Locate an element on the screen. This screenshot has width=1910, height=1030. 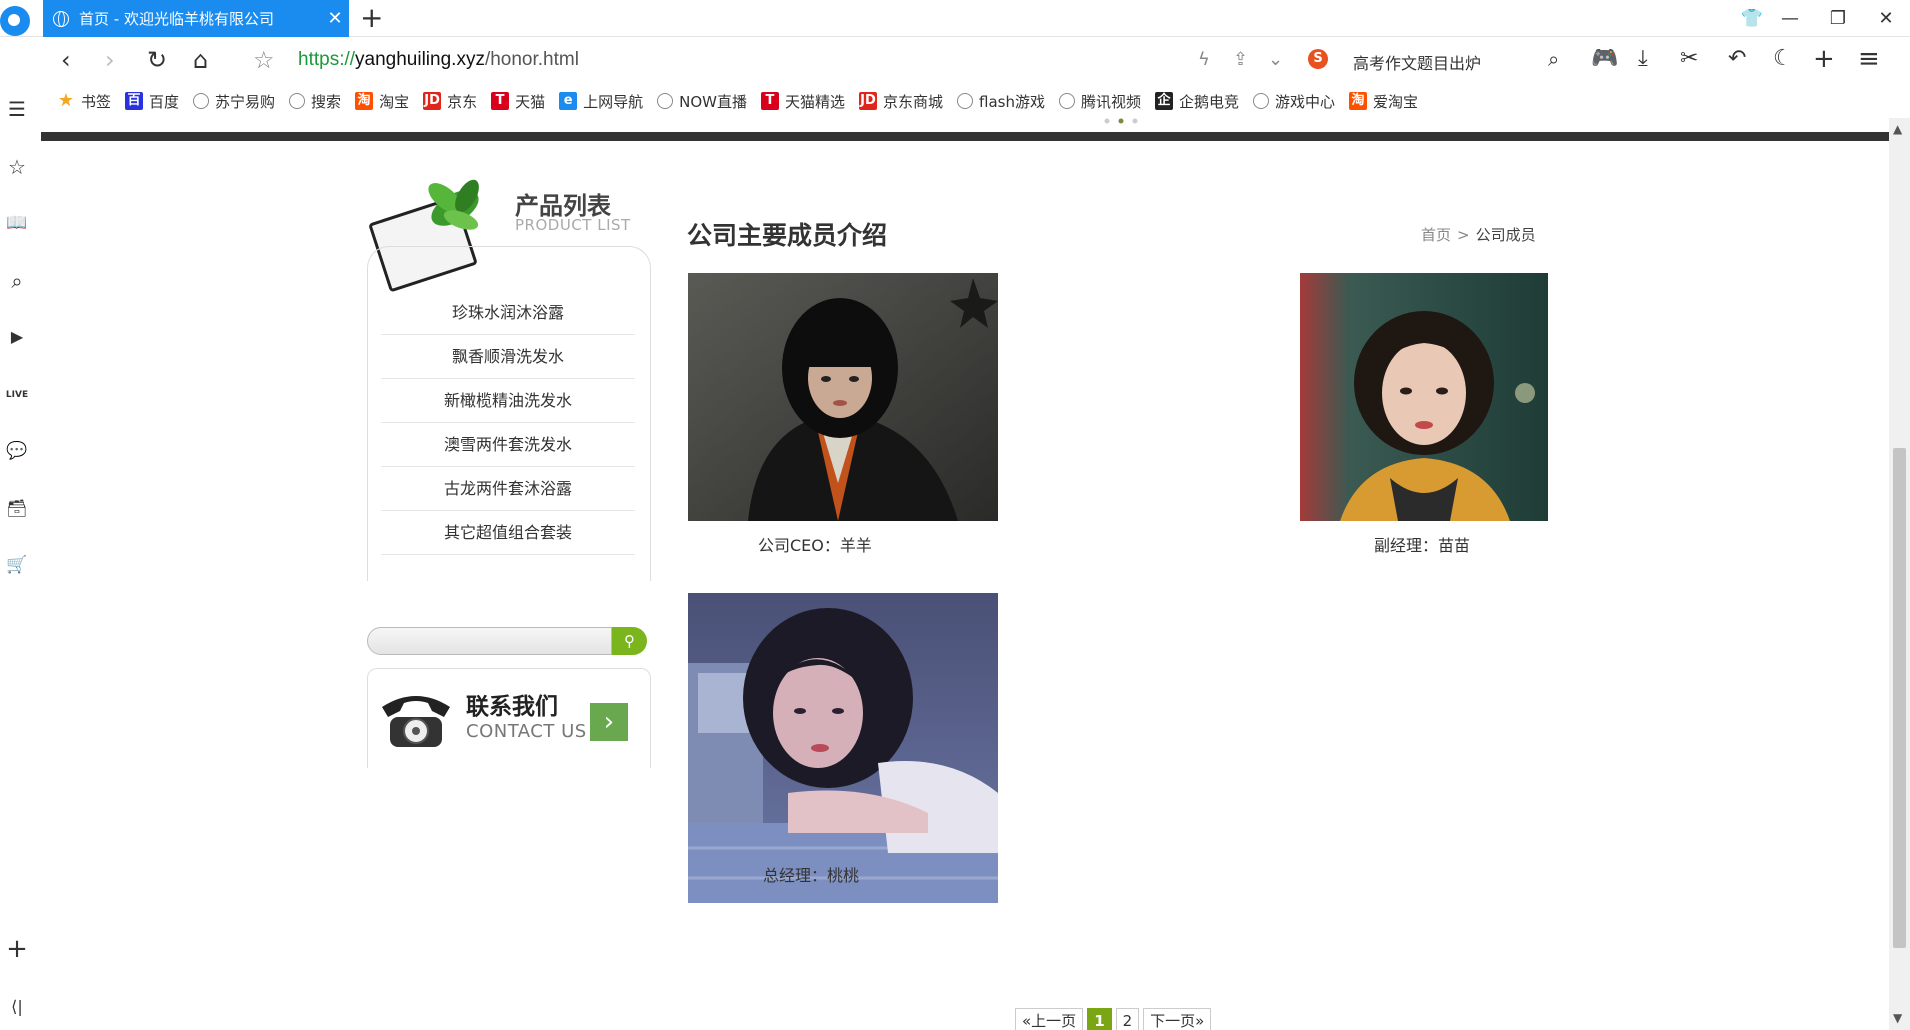
scroll-up-icon: ▲ is located at coordinates (1897, 129).